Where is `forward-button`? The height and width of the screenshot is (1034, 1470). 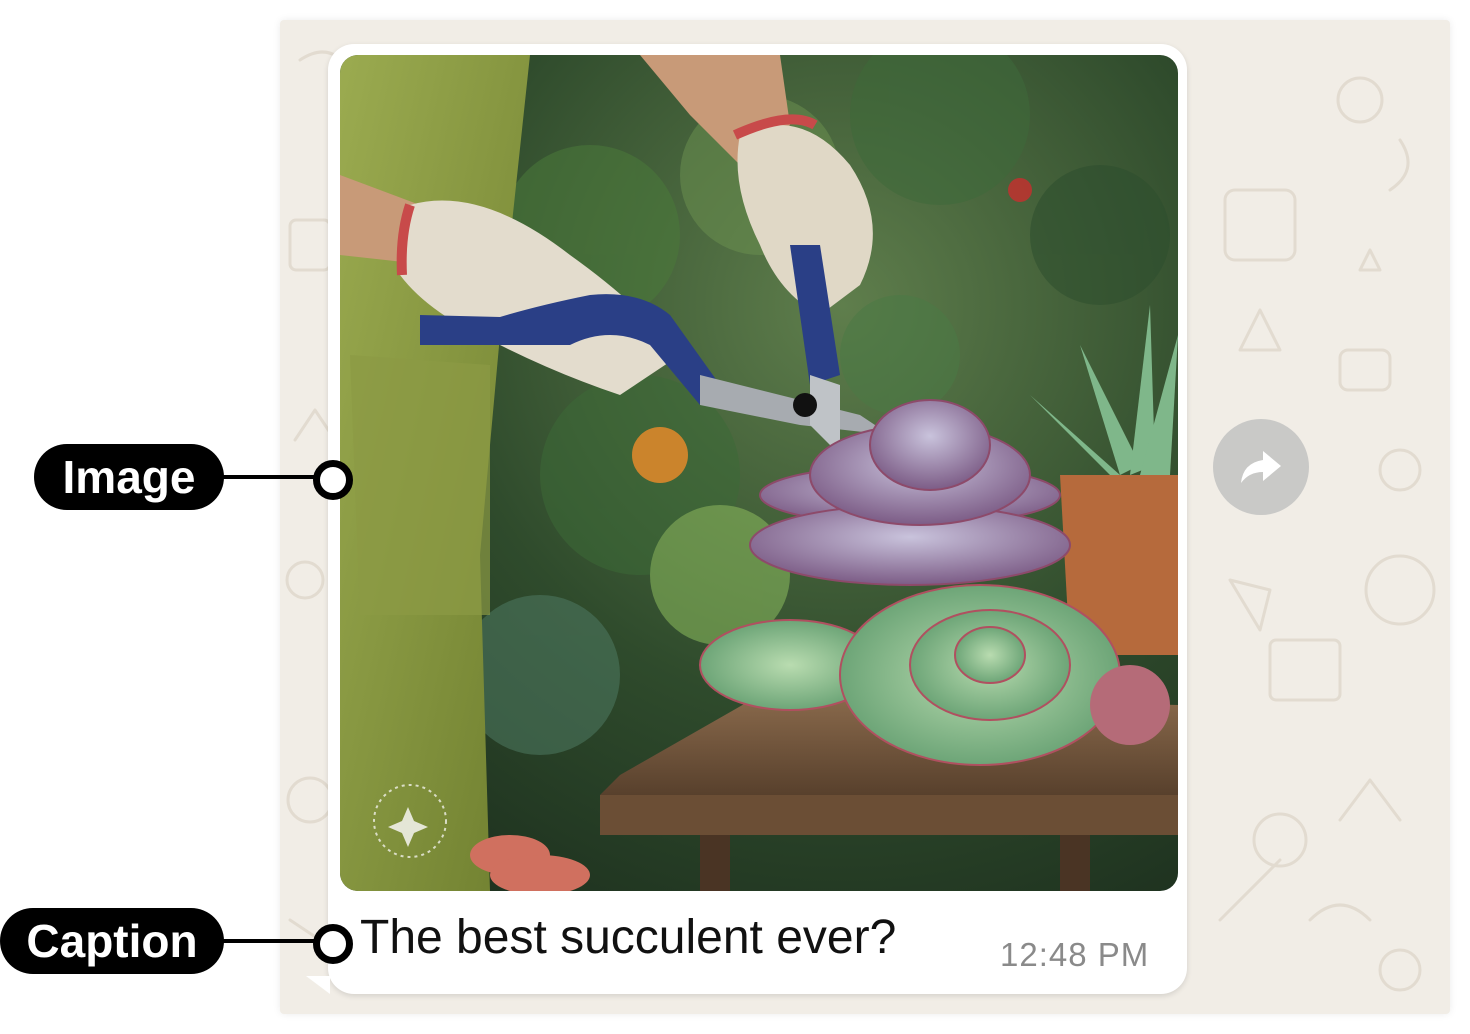 forward-button is located at coordinates (1261, 467).